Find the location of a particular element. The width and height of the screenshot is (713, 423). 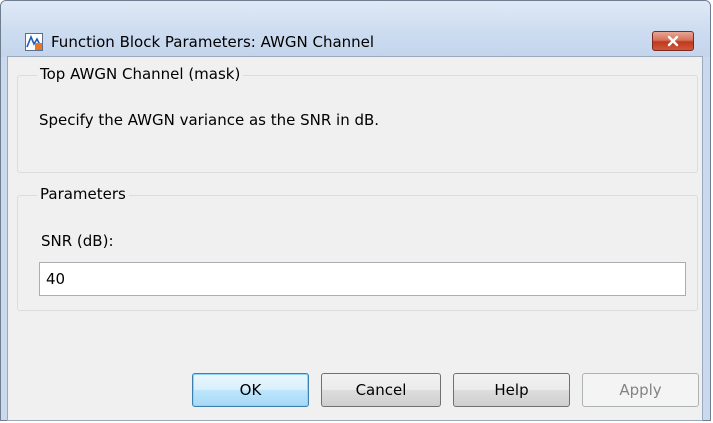

close-icon is located at coordinates (673, 41).